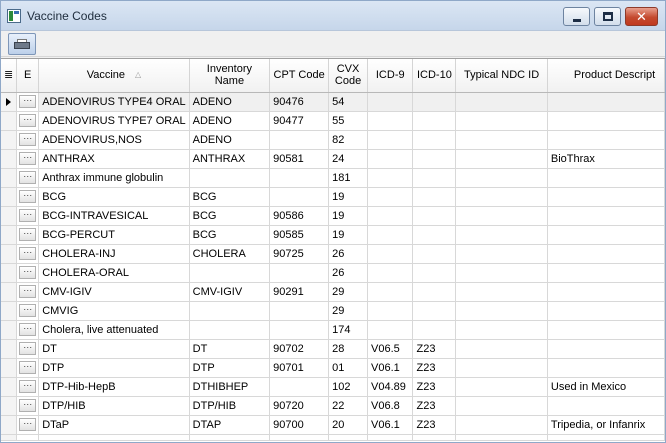 The width and height of the screenshot is (666, 443). What do you see at coordinates (114, 159) in the screenshot?
I see `vaccine-cell: ANTHRAX` at bounding box center [114, 159].